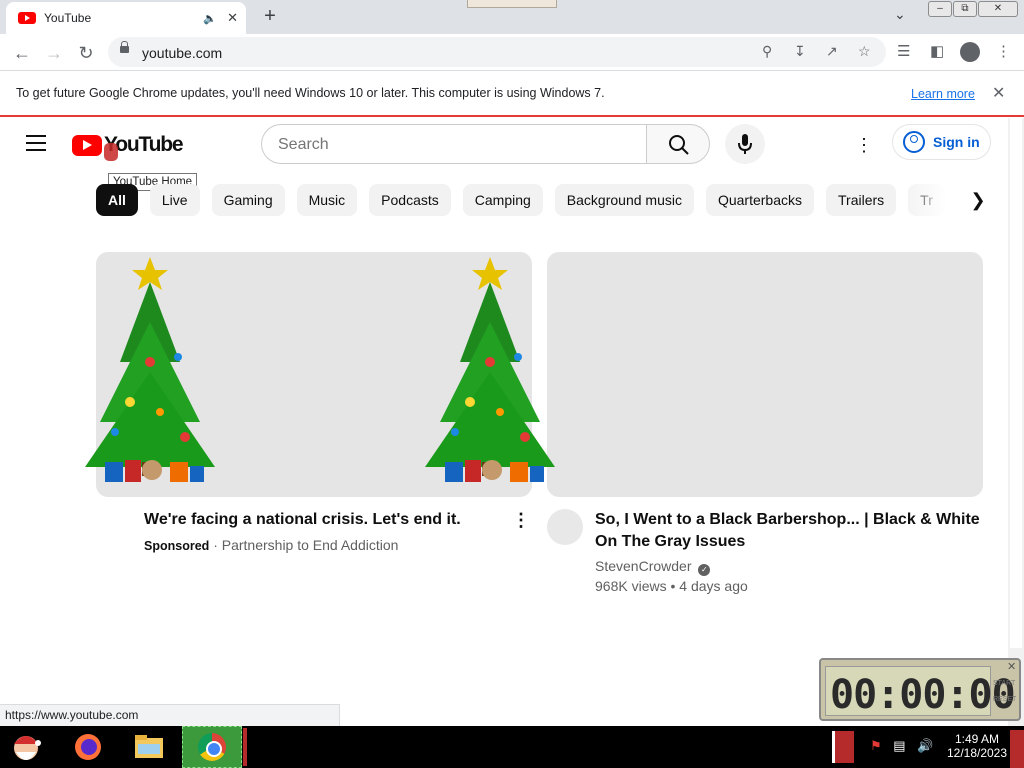 The image size is (1024, 768). I want to click on search-button, so click(678, 144).